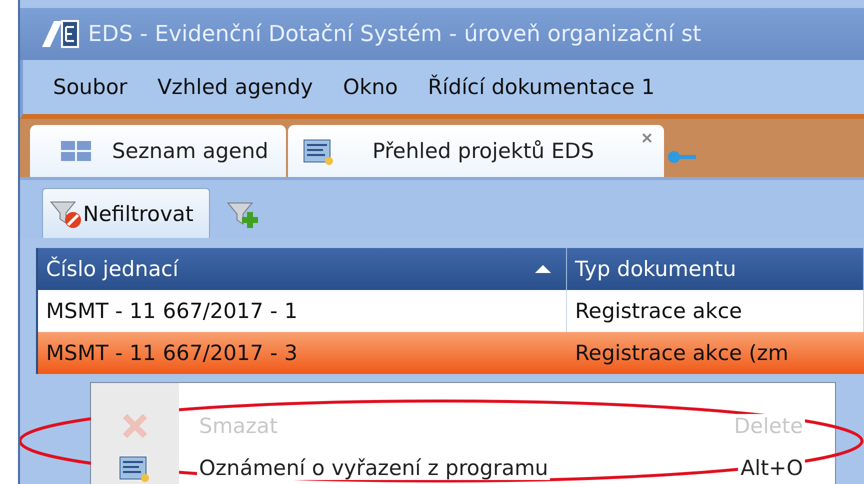 This screenshot has height=484, width=864. I want to click on menu-item: Oznámení o vyřazení z programu Alt+O, so click(463, 465).